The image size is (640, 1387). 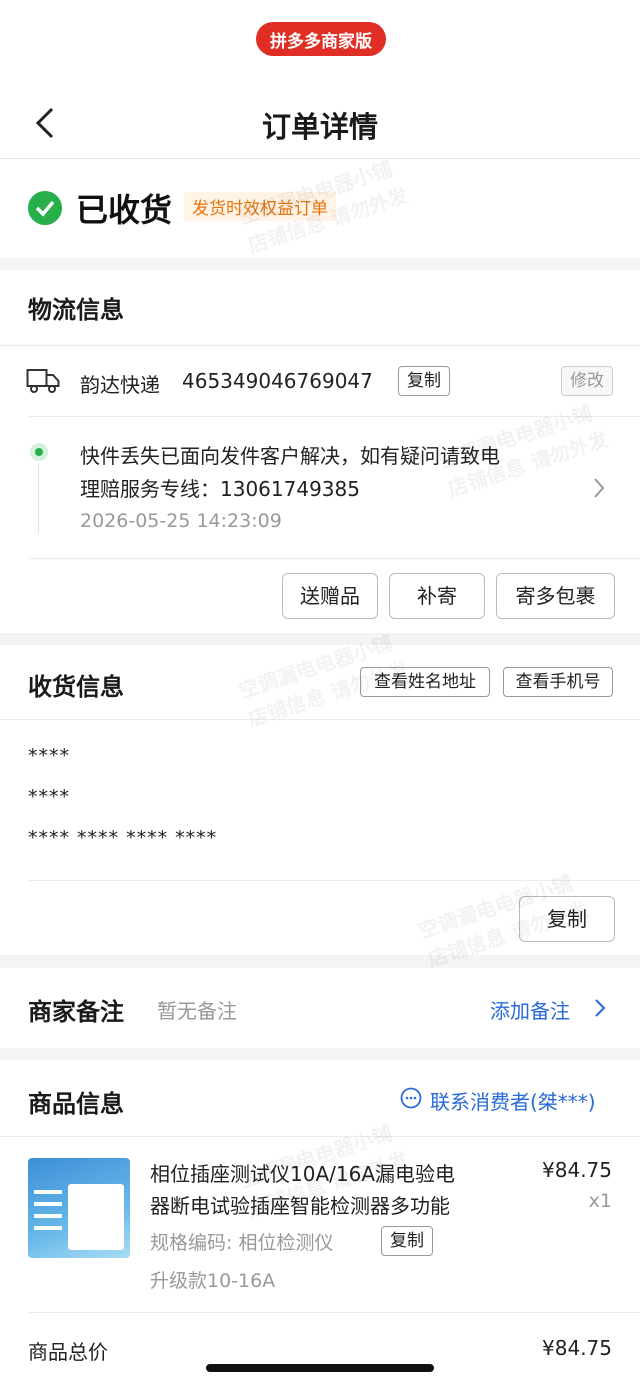 What do you see at coordinates (76, 1012) in the screenshot?
I see `merchant-note-title: 商家备注` at bounding box center [76, 1012].